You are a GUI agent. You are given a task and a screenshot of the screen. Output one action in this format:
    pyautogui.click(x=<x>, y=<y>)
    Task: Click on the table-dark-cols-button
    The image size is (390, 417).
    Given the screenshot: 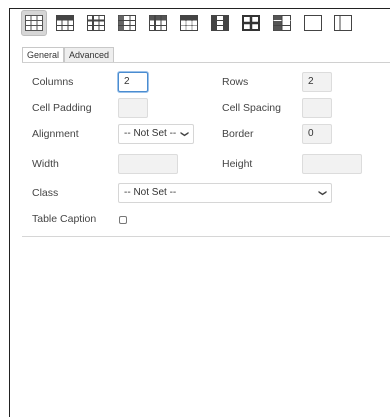 What is the action you would take?
    pyautogui.click(x=220, y=23)
    